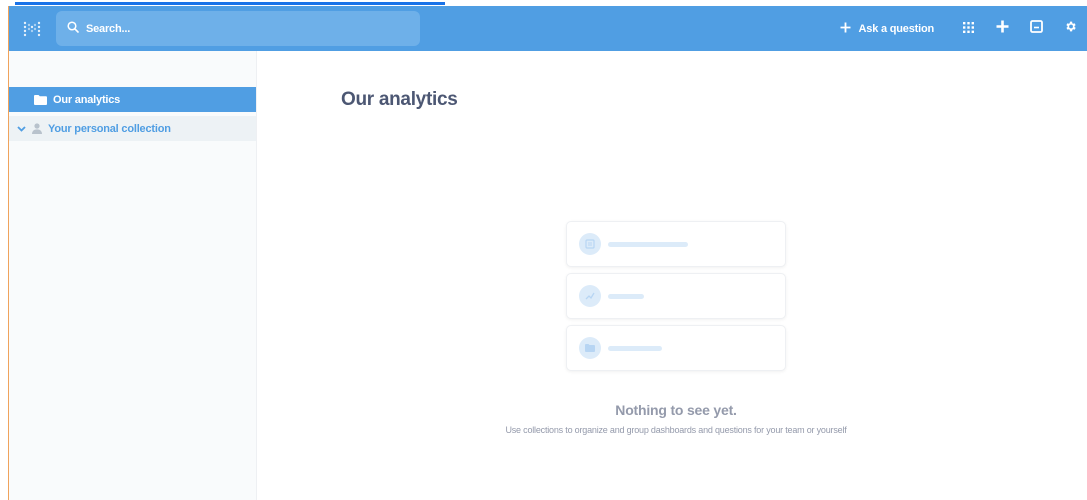 The image size is (1087, 500). I want to click on search-icon, so click(73, 29).